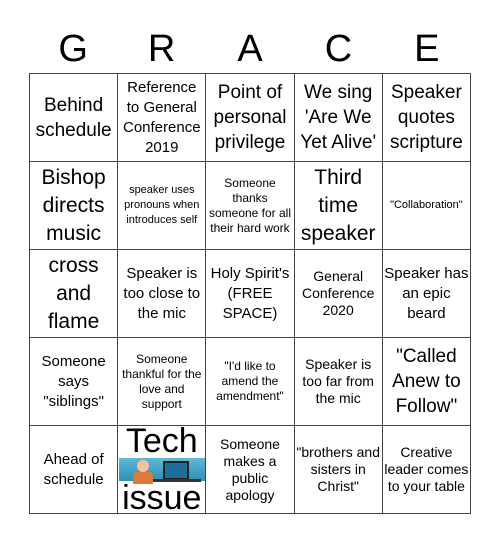  I want to click on header-letter: A, so click(250, 49).